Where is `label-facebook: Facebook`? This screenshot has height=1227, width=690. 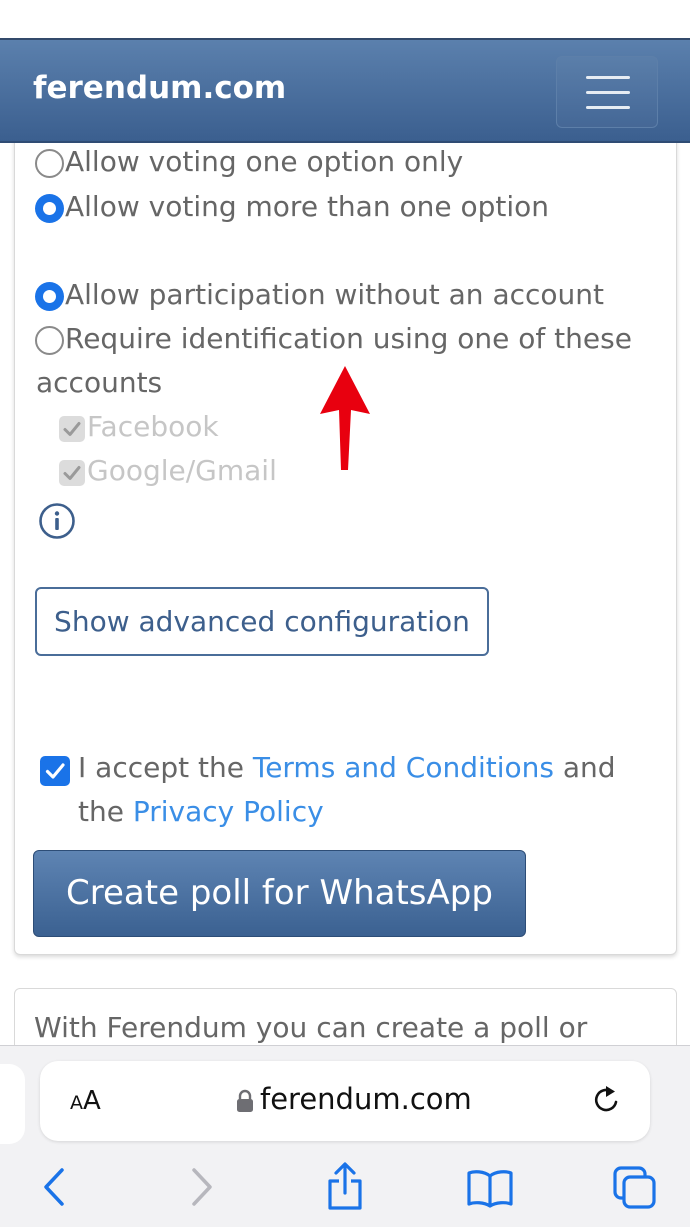
label-facebook: Facebook is located at coordinates (153, 426).